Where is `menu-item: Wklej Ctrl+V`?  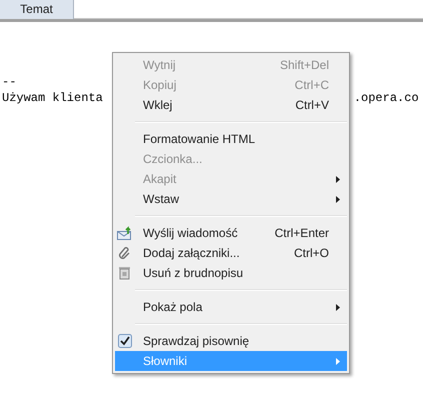
menu-item: Wklej Ctrl+V is located at coordinates (231, 105).